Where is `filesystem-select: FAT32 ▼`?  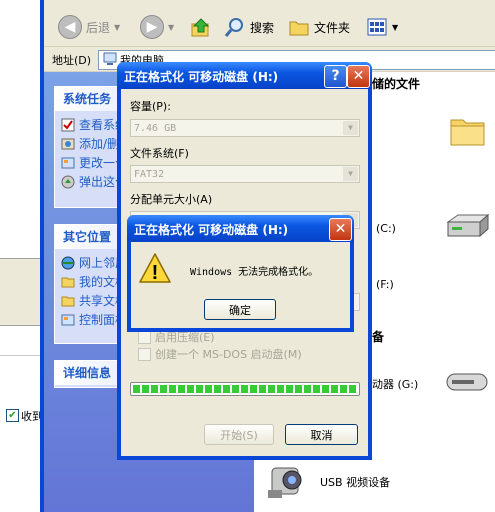
filesystem-select: FAT32 ▼ is located at coordinates (245, 174).